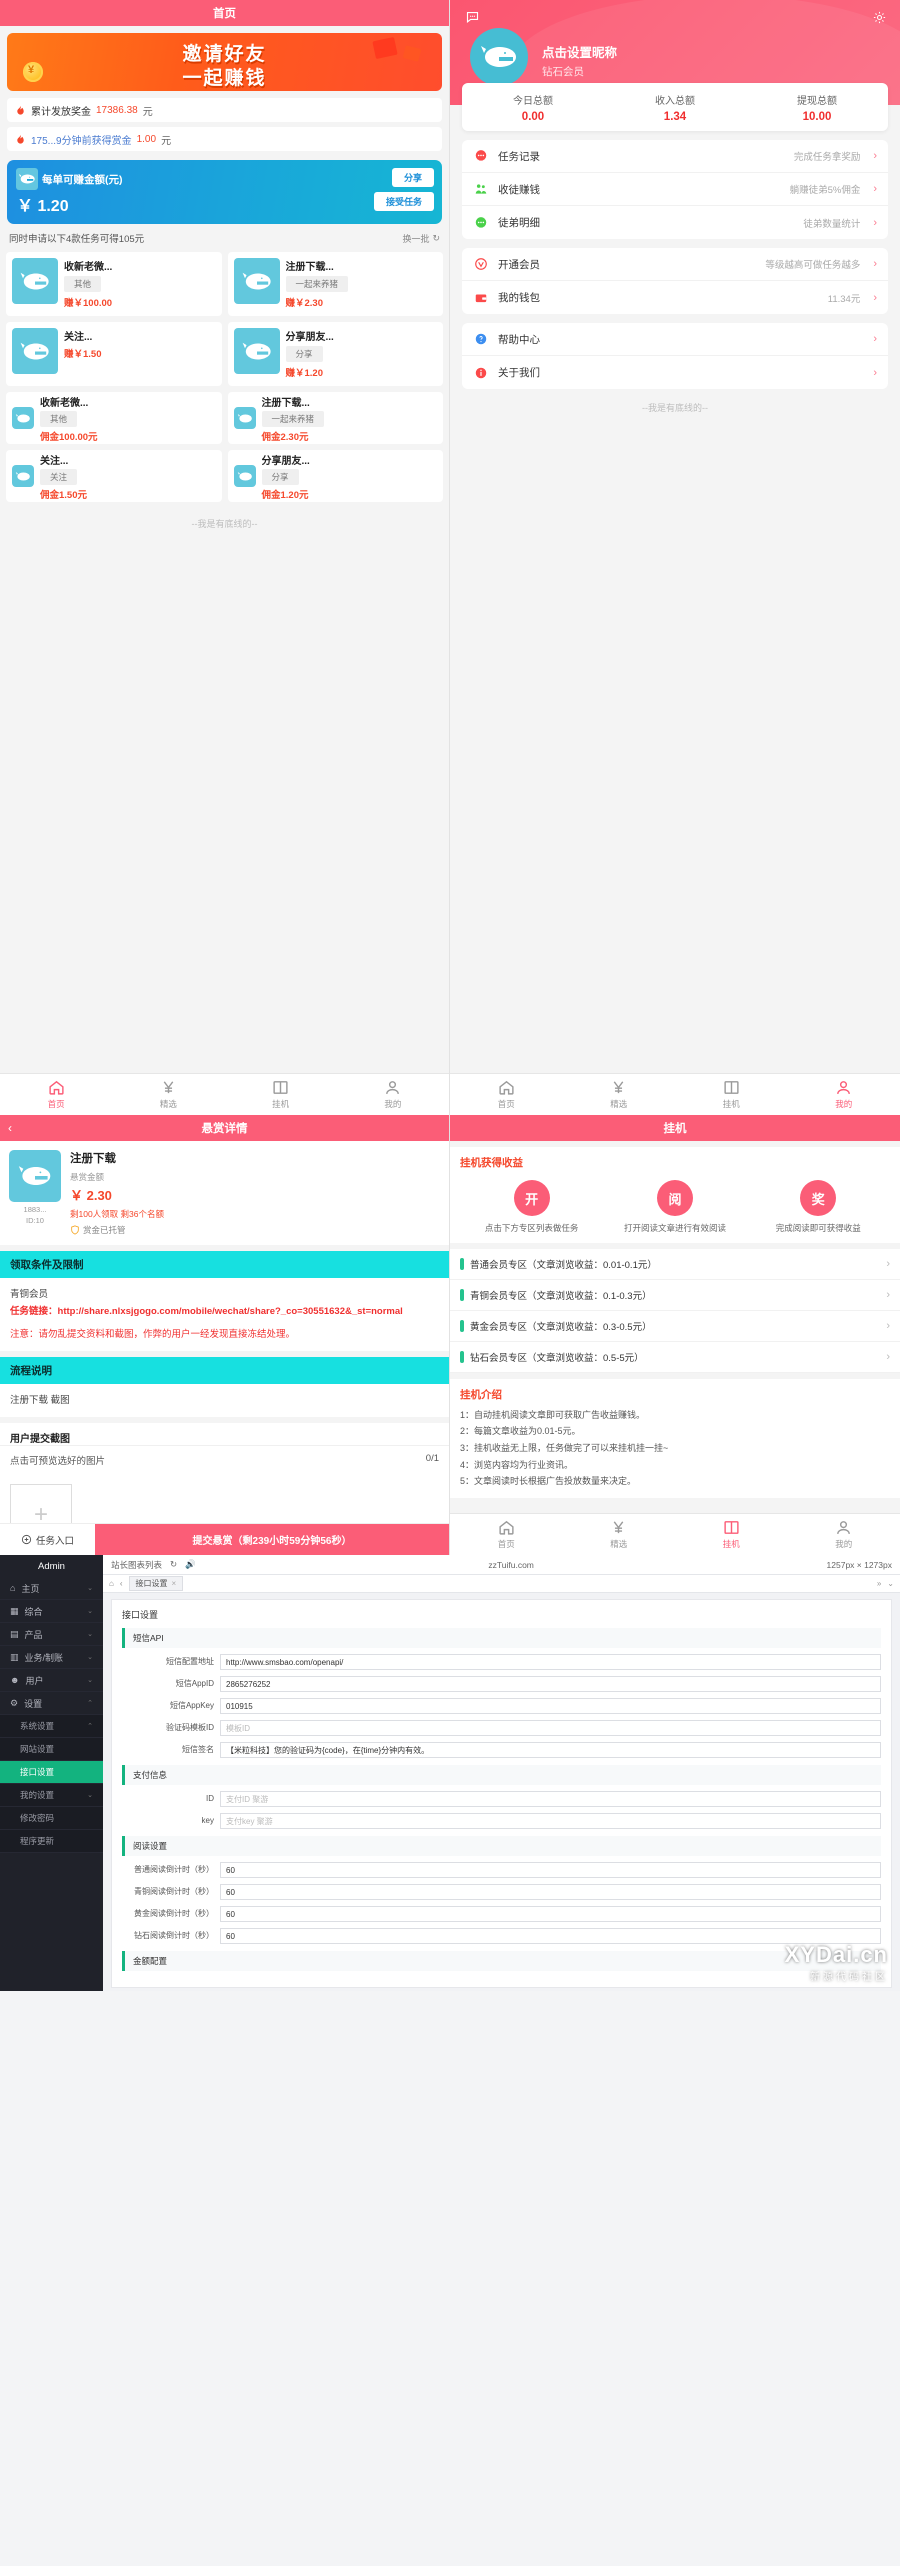 Image resolution: width=900 pixels, height=2566 pixels. What do you see at coordinates (224, 62) in the screenshot?
I see `invite-banner: 邀请好友 一起赚钱` at bounding box center [224, 62].